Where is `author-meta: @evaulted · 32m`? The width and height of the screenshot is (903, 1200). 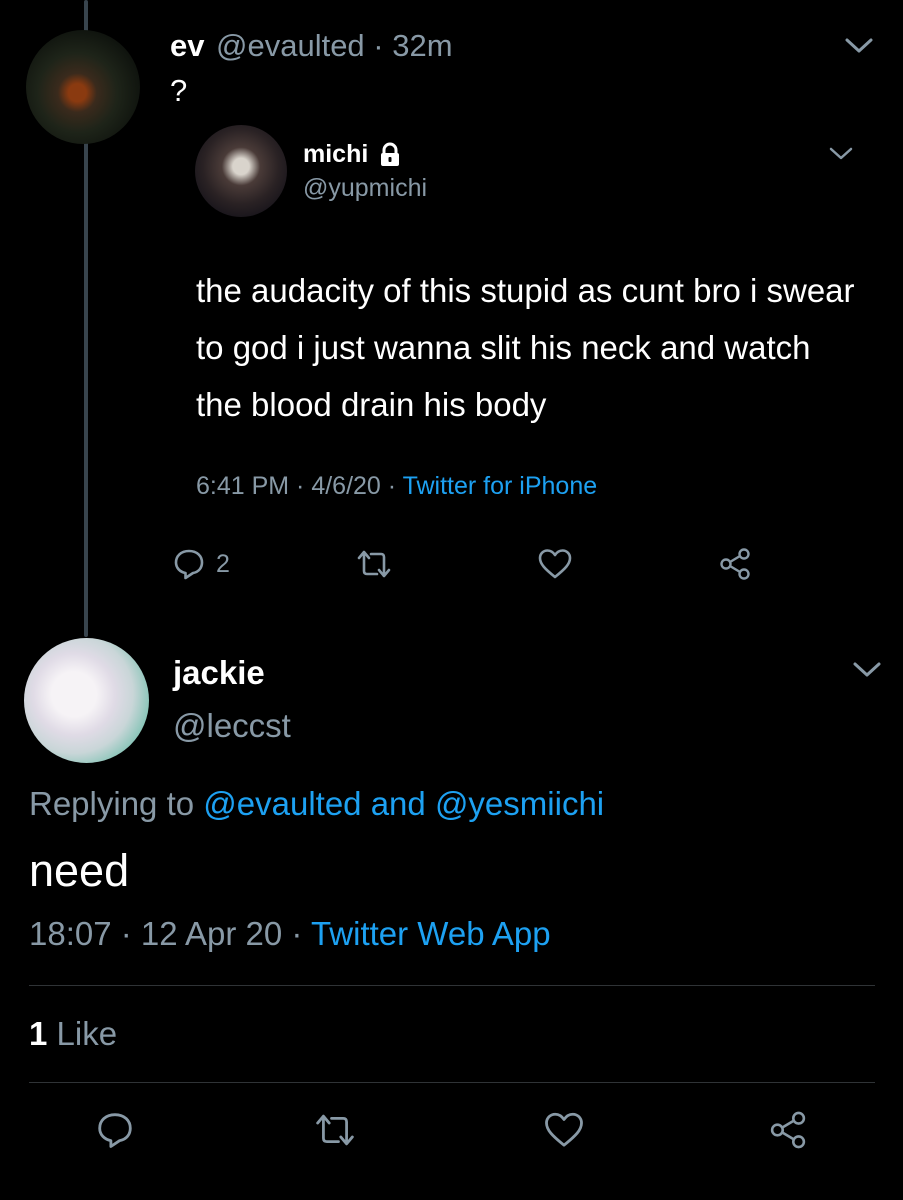 author-meta: @evaulted · 32m is located at coordinates (334, 45).